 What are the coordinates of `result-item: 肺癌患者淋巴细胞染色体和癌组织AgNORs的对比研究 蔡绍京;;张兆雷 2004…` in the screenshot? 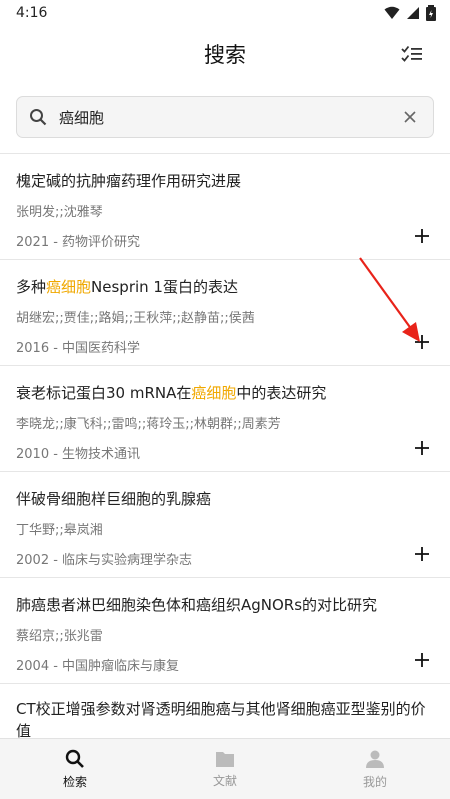 It's located at (225, 630).